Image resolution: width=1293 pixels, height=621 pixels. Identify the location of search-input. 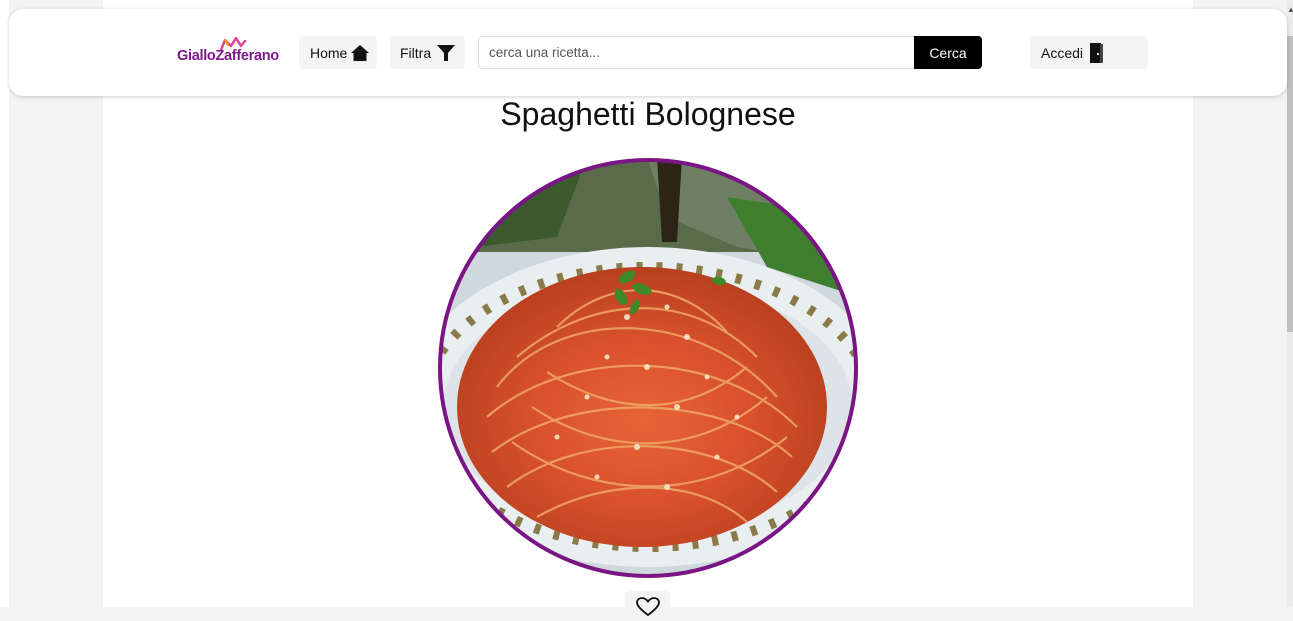
(696, 52).